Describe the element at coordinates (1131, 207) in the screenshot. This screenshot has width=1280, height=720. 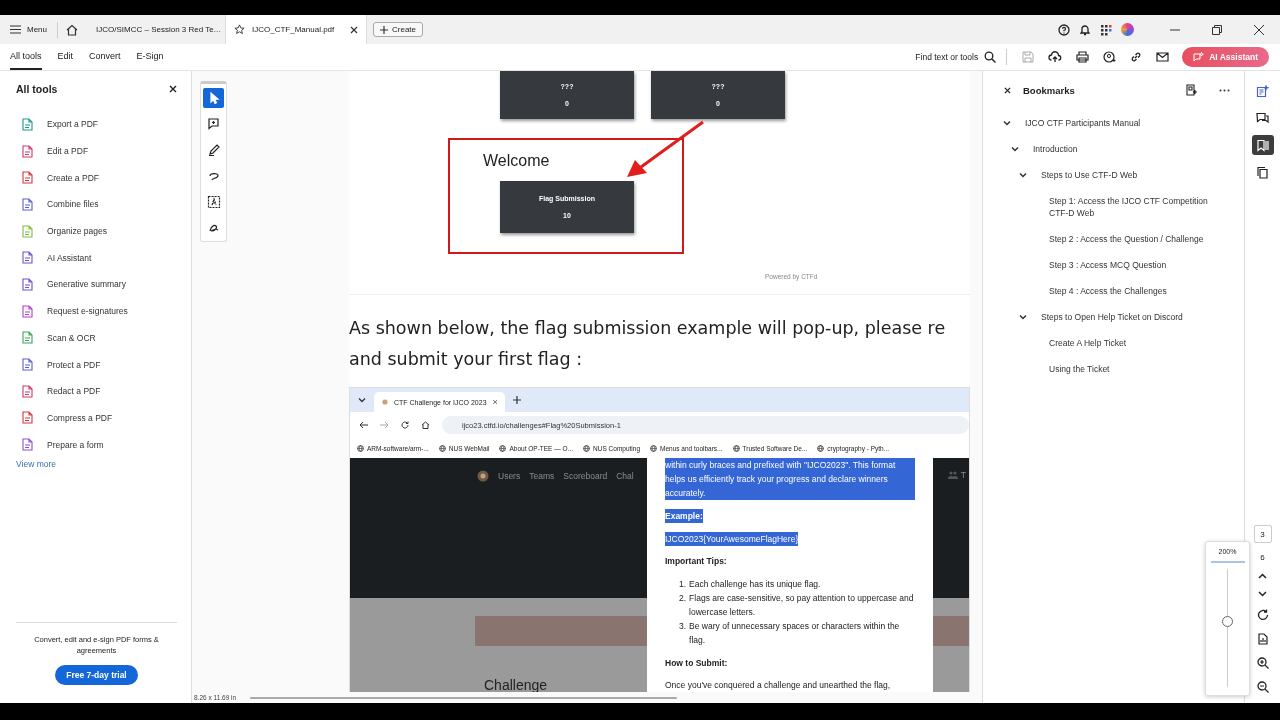
I see `bookmark-item: Step 1: Access the IJCO CTF Competition CTF-D Web` at that location.